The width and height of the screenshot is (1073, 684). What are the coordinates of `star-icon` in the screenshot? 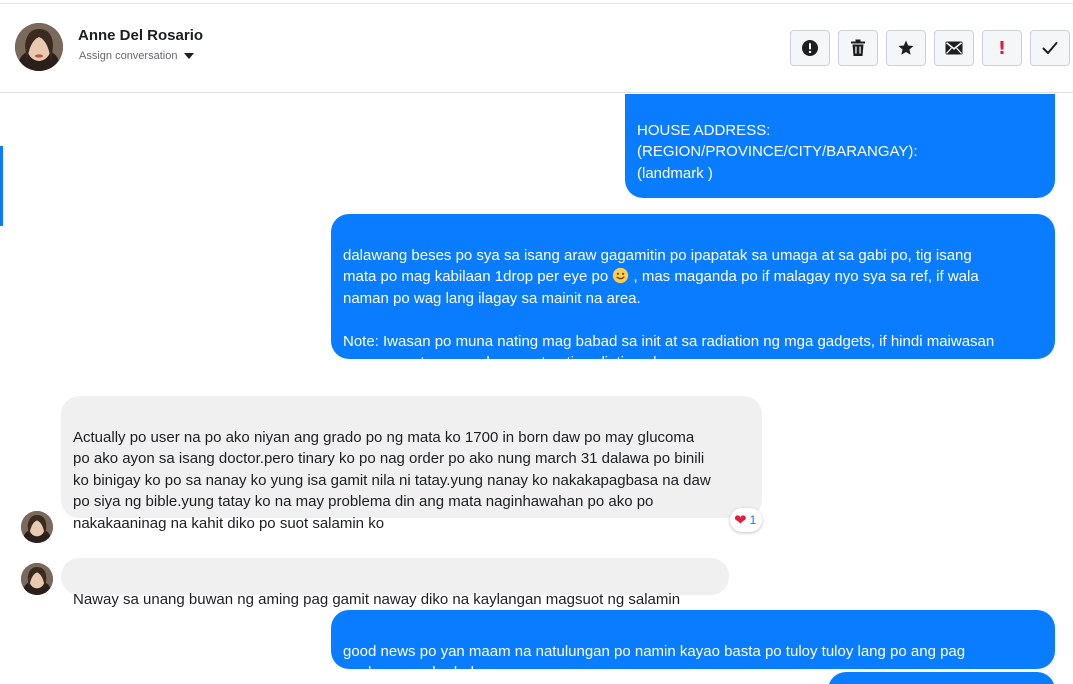 It's located at (906, 47).